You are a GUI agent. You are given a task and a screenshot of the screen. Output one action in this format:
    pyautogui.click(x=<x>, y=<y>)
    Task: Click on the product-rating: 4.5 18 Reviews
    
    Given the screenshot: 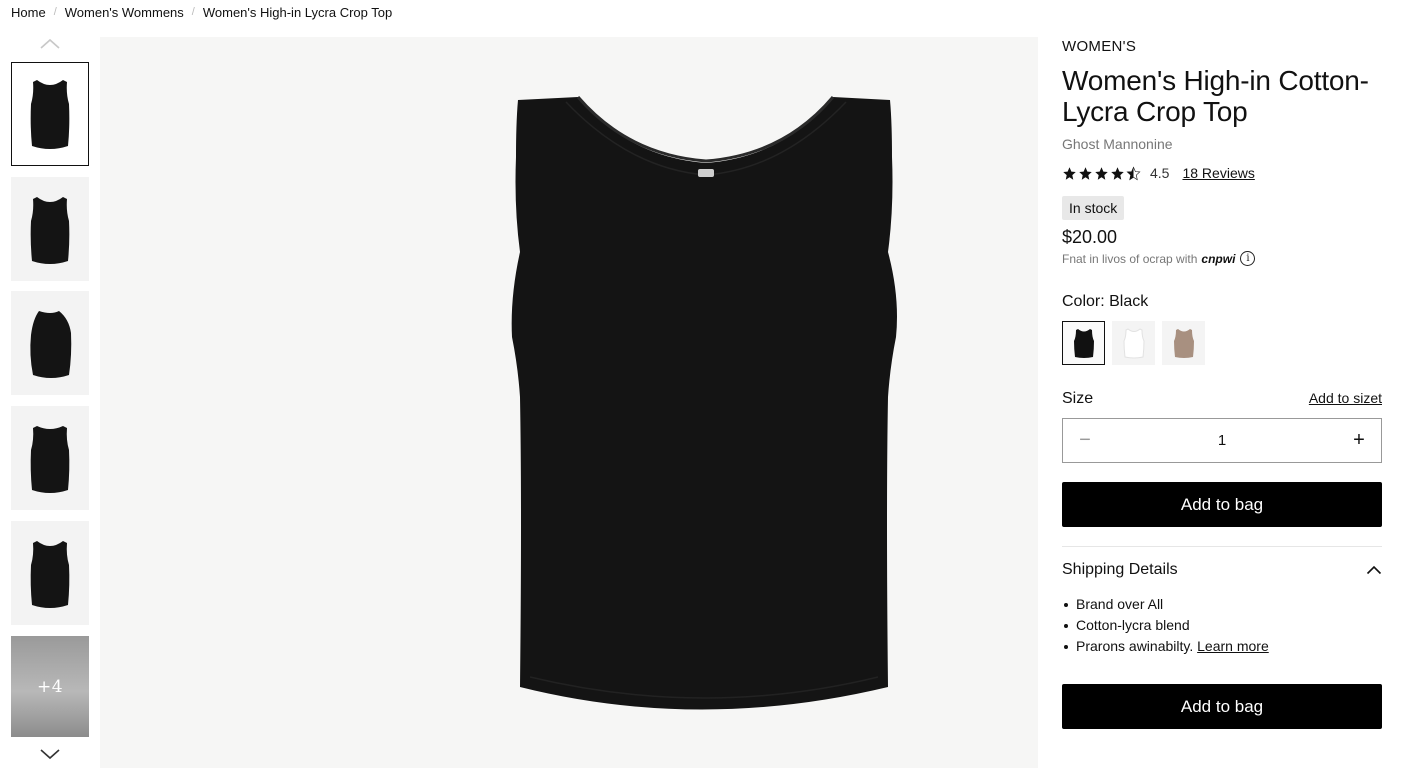 What is the action you would take?
    pyautogui.click(x=1158, y=173)
    